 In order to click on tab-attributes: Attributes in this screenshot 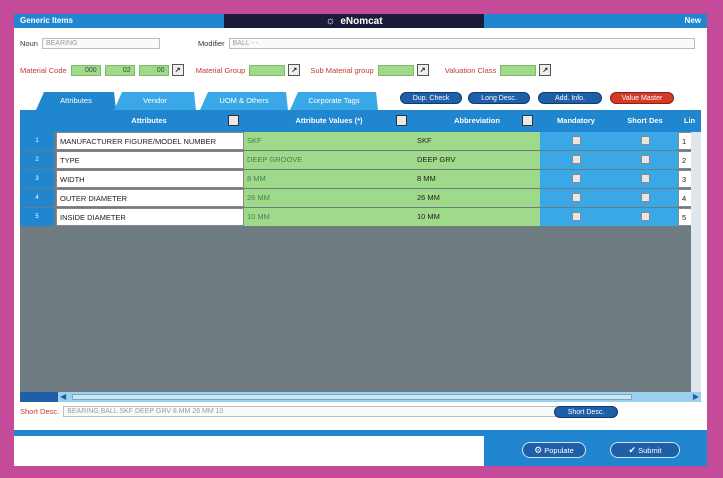, I will do `click(76, 101)`.